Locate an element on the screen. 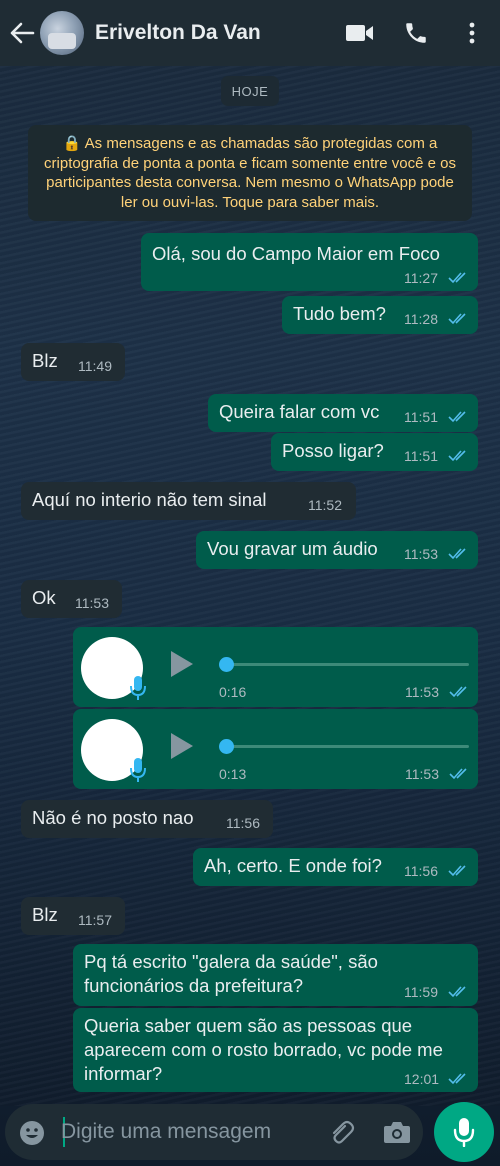  message-time: 12:01 is located at coordinates (422, 1079).